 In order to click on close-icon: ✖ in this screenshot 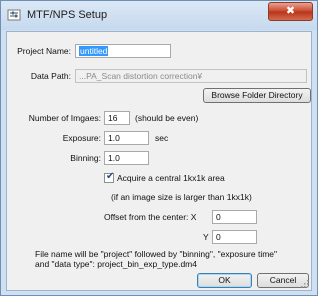, I will do `click(290, 11)`.